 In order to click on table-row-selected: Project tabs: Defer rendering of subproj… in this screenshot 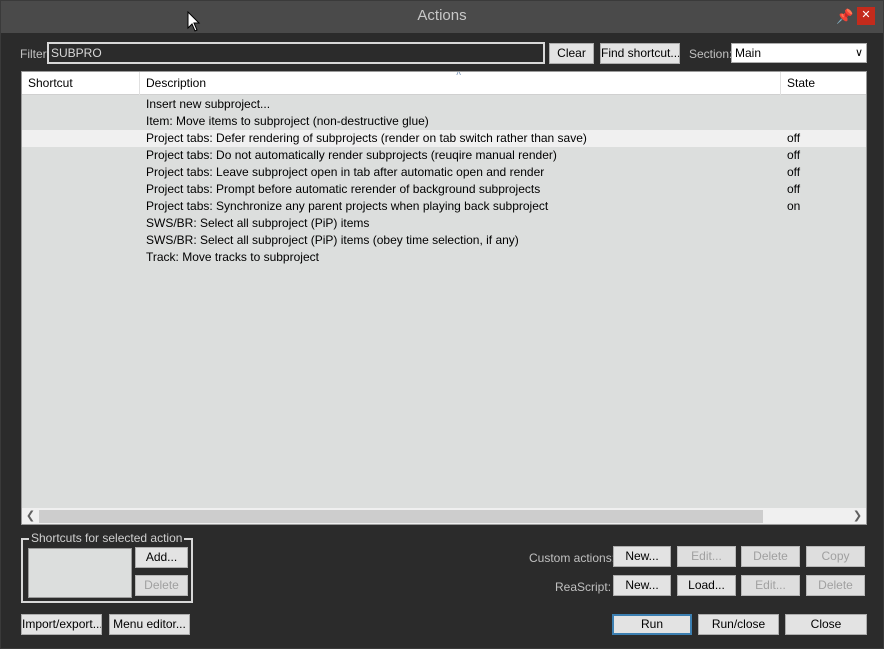, I will do `click(444, 138)`.